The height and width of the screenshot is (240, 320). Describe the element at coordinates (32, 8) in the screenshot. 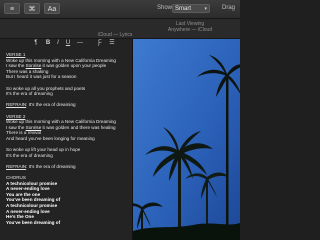

I see `command-button: ⌘` at that location.